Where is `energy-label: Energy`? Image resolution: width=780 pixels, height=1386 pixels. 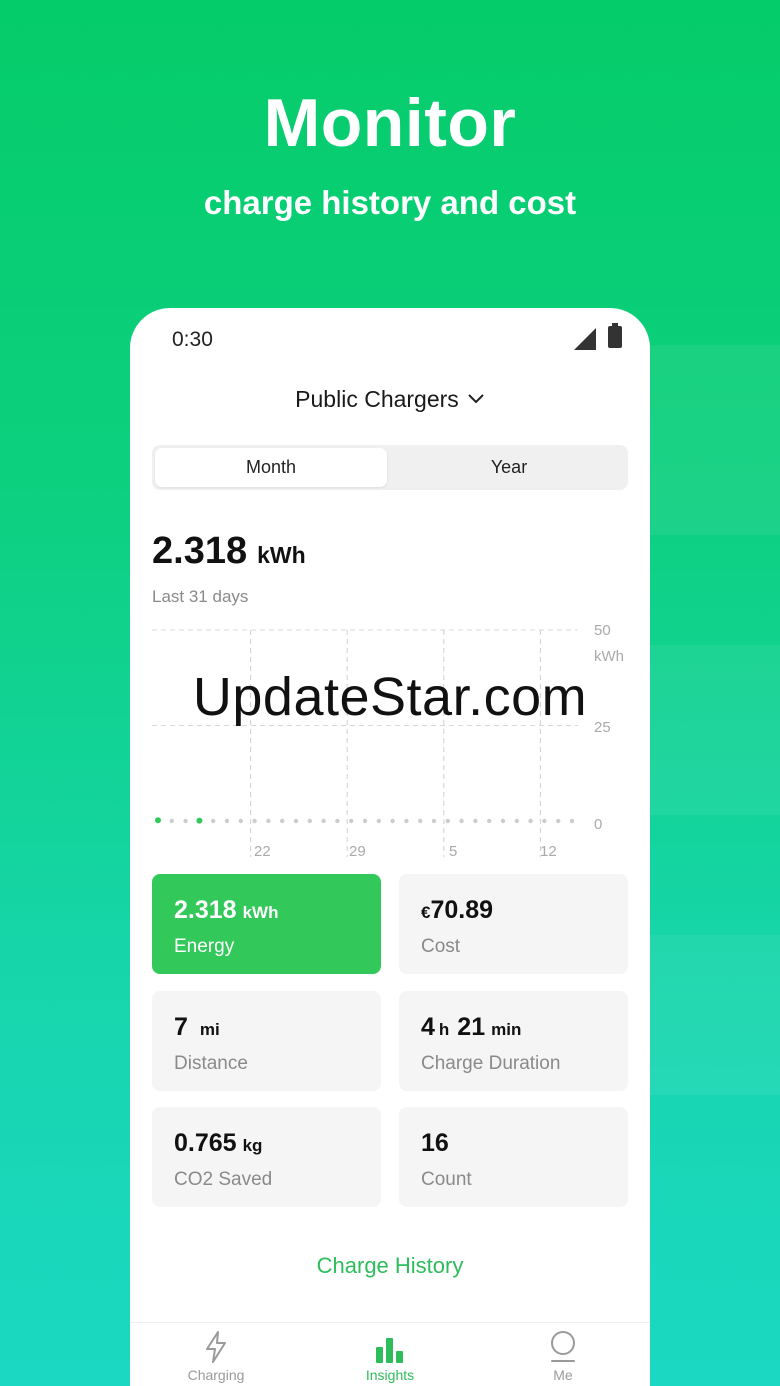
energy-label: Energy is located at coordinates (204, 946).